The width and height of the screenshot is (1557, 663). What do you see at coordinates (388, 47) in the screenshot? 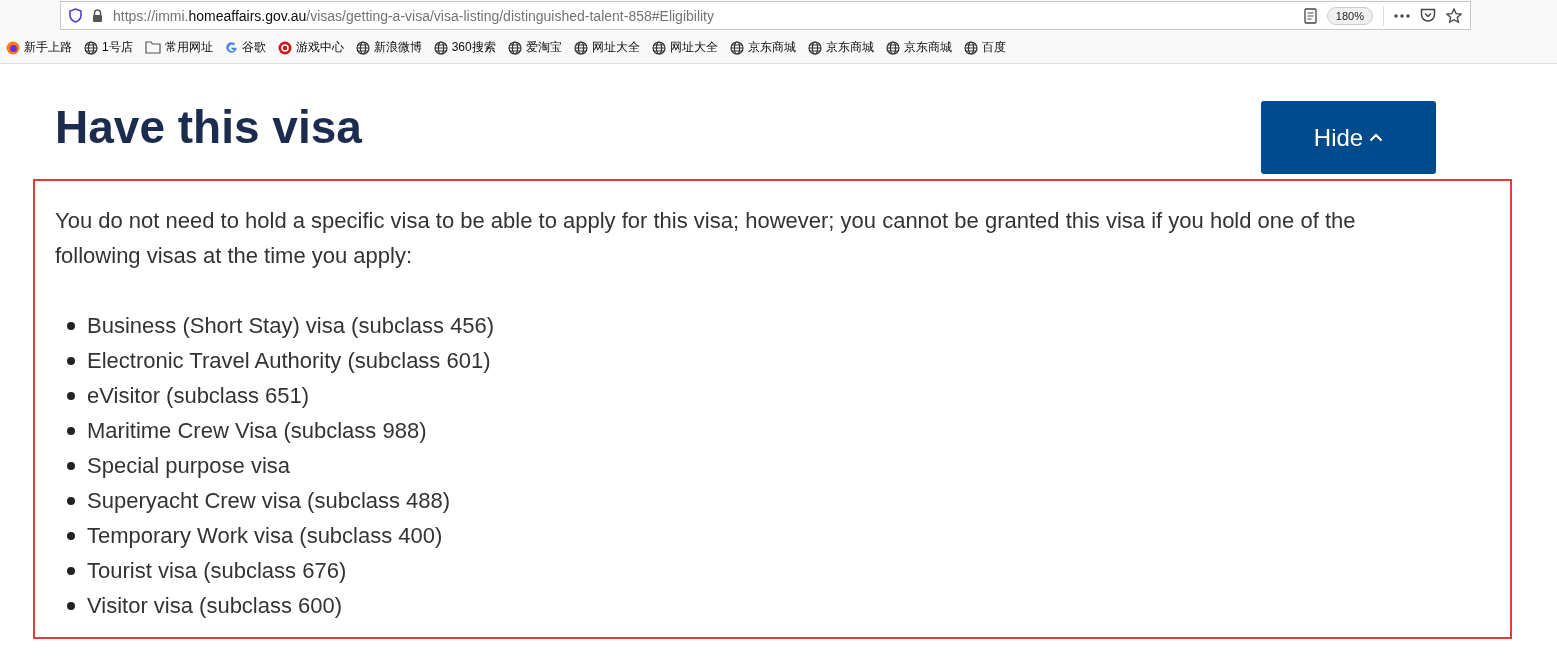
I see `bookmark-item: 新浪微博` at bounding box center [388, 47].